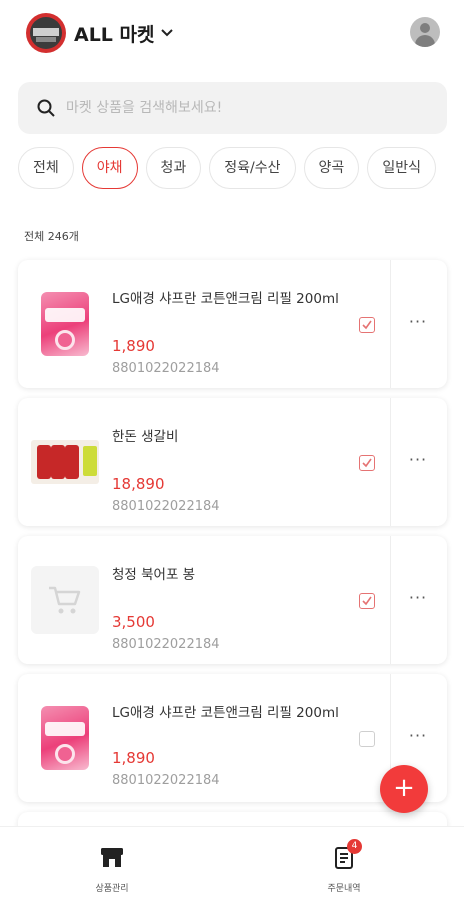 The image size is (464, 900). Describe the element at coordinates (154, 575) in the screenshot. I see `product-name: 청정 북어포 봉` at that location.